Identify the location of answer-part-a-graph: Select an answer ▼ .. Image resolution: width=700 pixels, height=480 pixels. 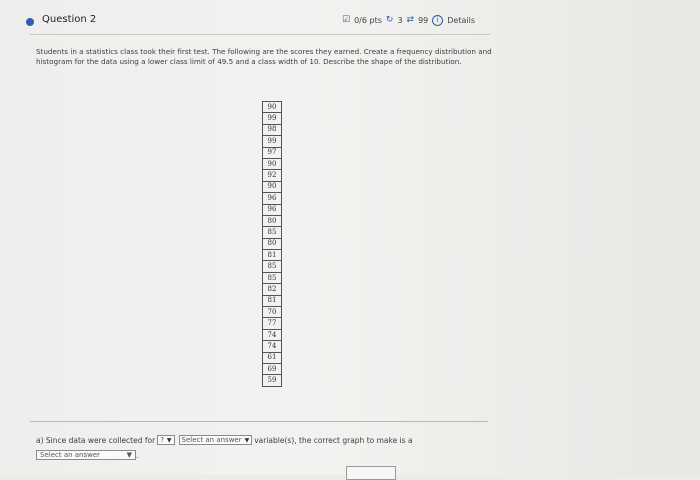
(87, 455).